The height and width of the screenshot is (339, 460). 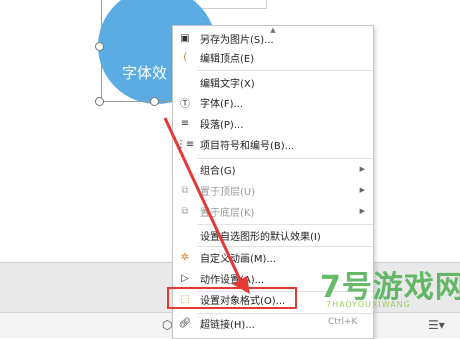 I want to click on resize-handle-left, so click(x=99, y=46).